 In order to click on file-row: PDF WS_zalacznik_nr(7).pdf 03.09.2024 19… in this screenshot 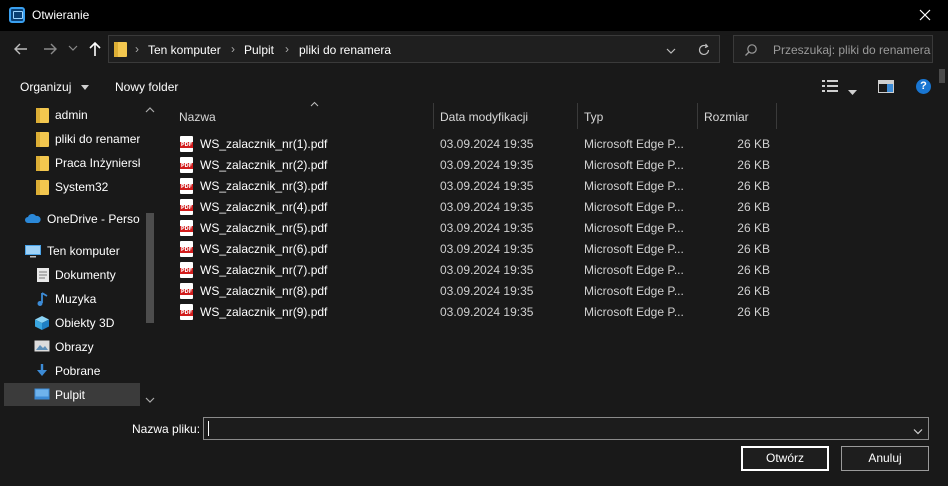, I will do `click(476, 269)`.